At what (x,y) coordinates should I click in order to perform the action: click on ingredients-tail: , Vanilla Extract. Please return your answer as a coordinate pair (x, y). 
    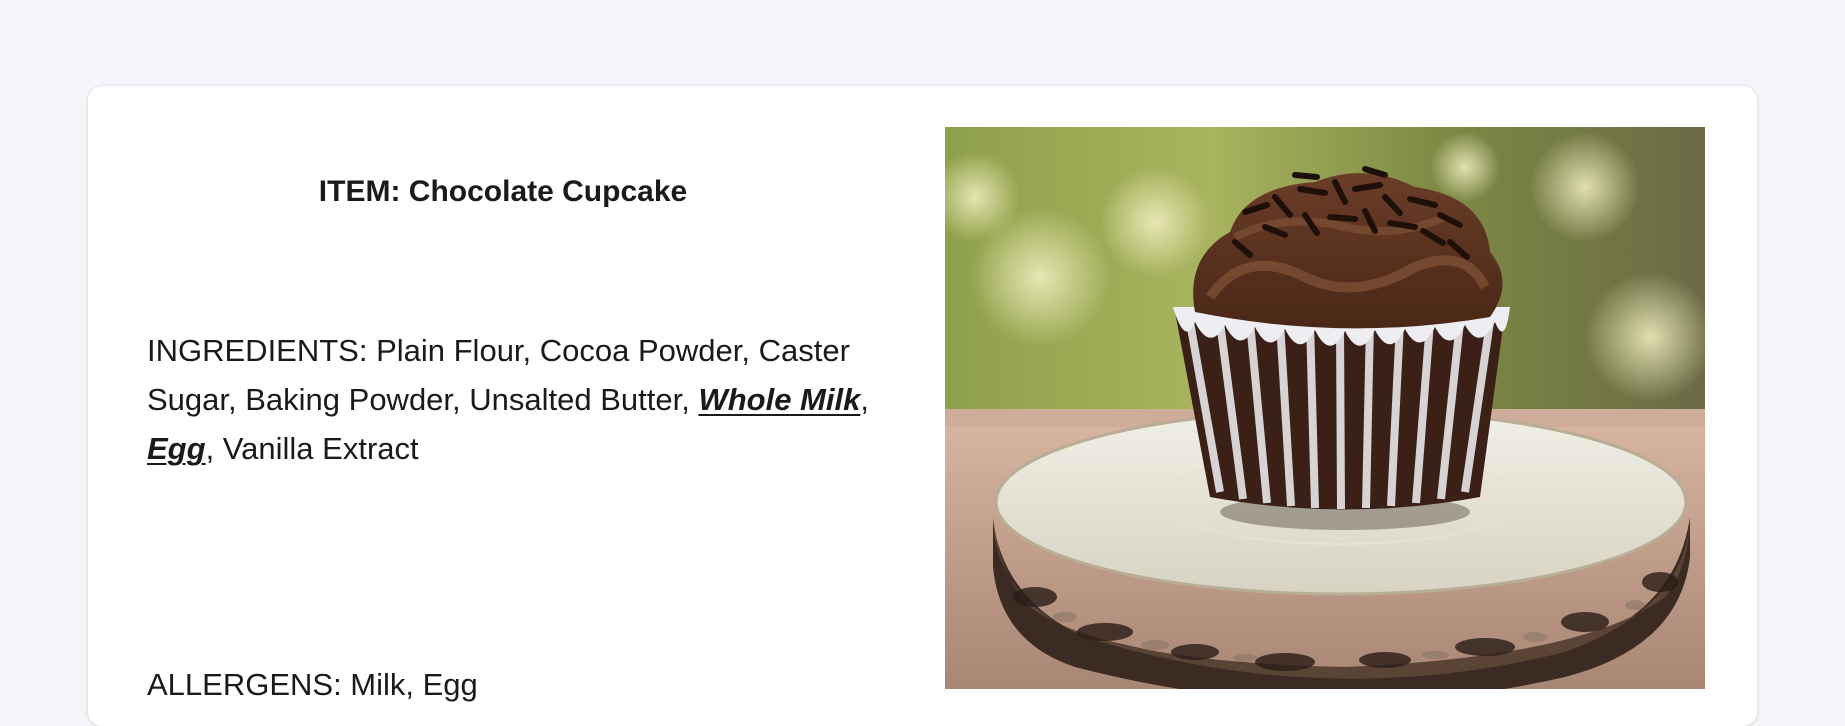
    Looking at the image, I should click on (312, 448).